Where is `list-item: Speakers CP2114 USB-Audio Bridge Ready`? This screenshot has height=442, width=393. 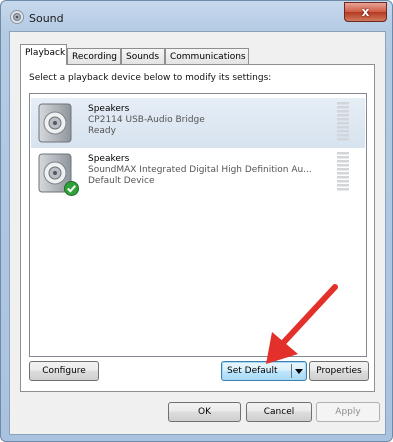
list-item: Speakers CP2114 USB-Audio Bridge Ready is located at coordinates (198, 123).